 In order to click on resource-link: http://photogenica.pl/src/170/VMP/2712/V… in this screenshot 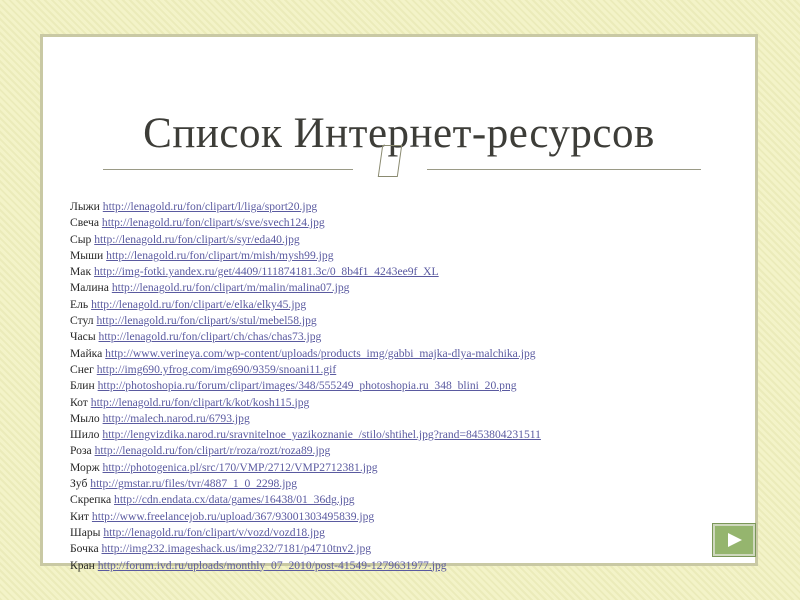, I will do `click(240, 467)`.